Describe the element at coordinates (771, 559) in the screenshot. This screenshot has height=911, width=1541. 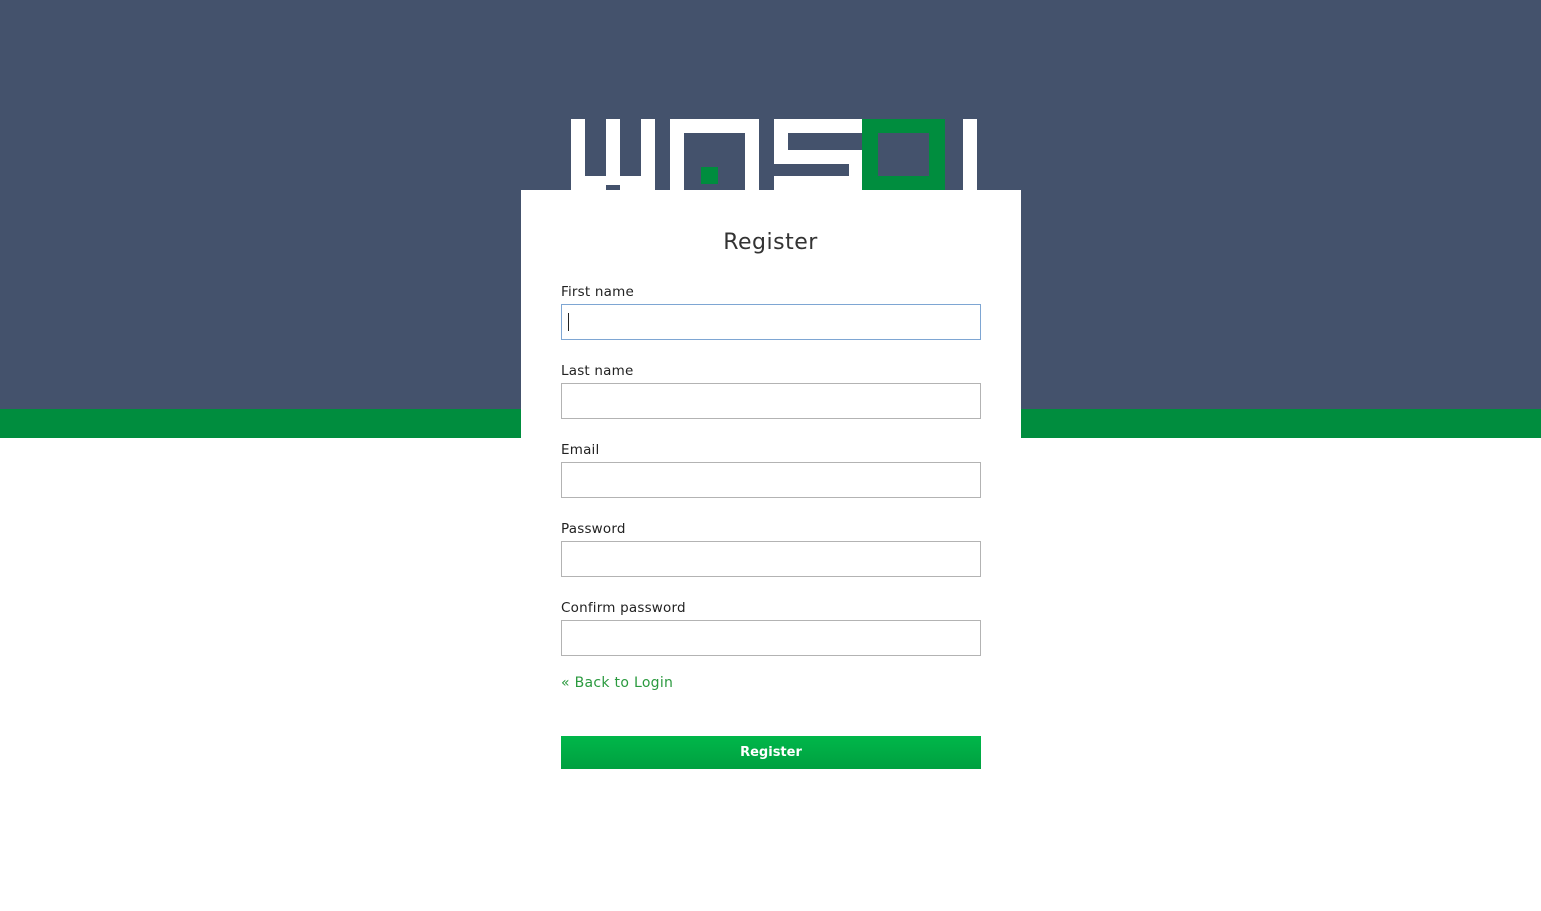
I see `password-input` at that location.